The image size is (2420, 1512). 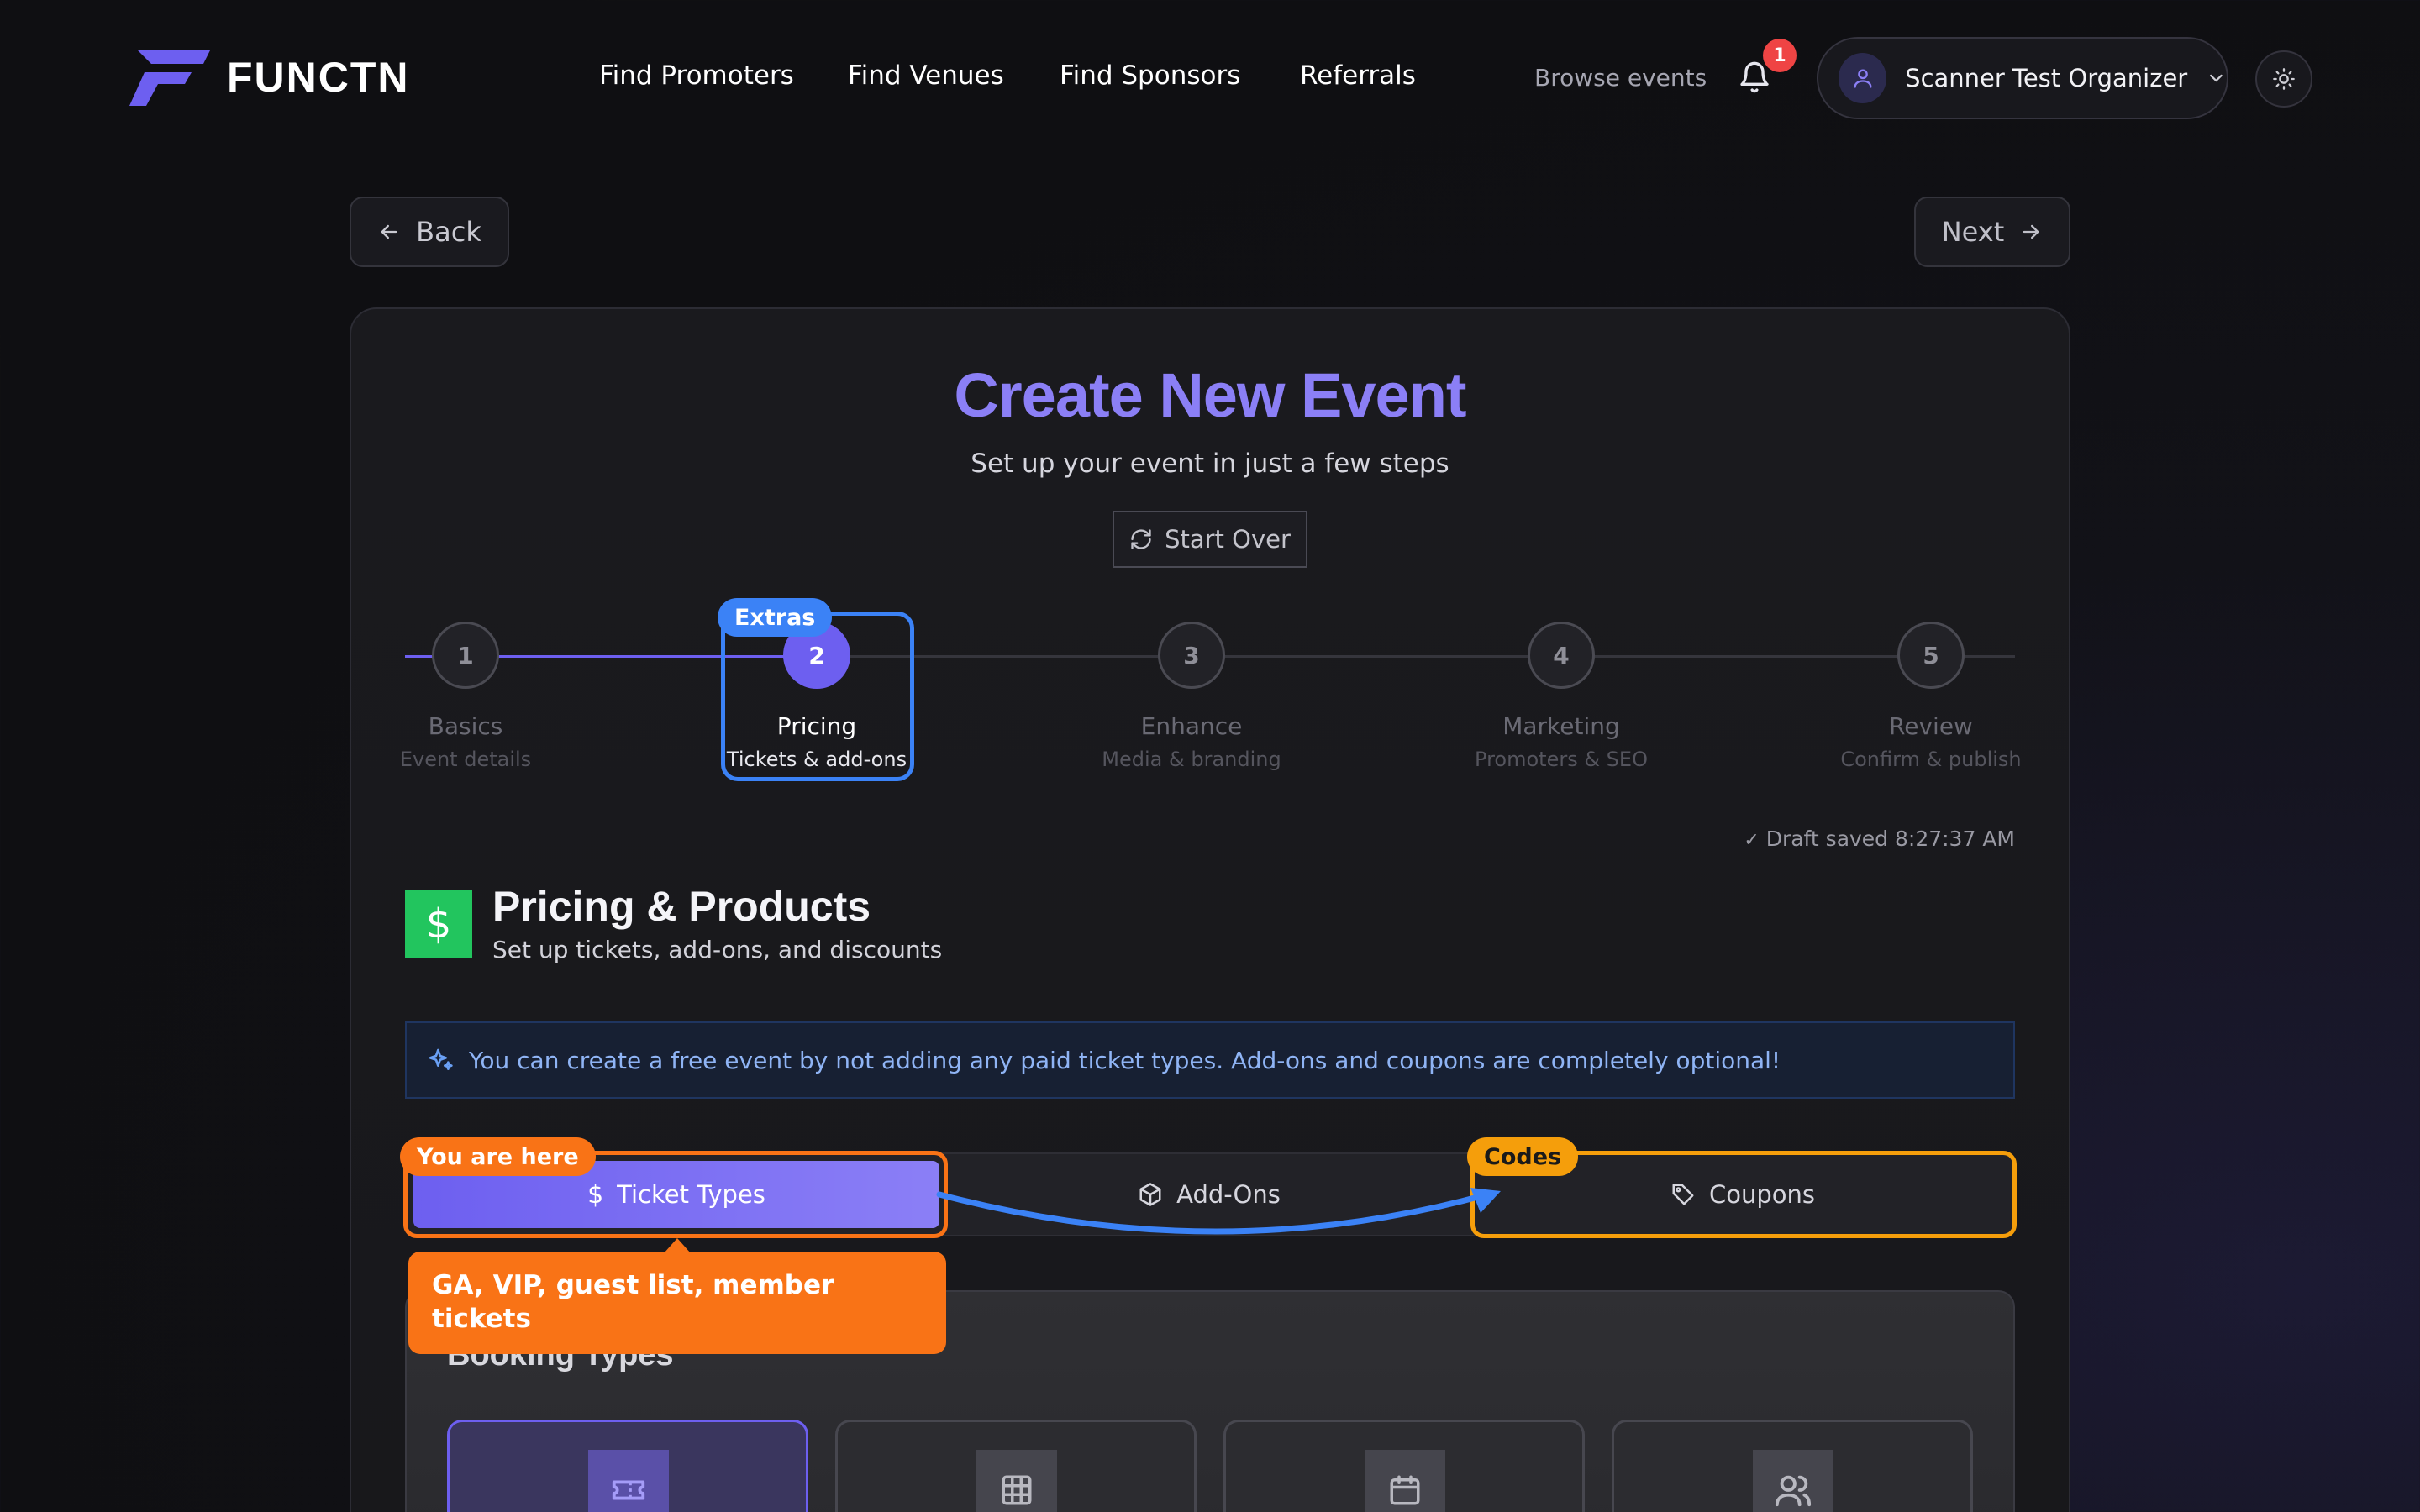 I want to click on step-1-label: Basics, so click(x=465, y=726).